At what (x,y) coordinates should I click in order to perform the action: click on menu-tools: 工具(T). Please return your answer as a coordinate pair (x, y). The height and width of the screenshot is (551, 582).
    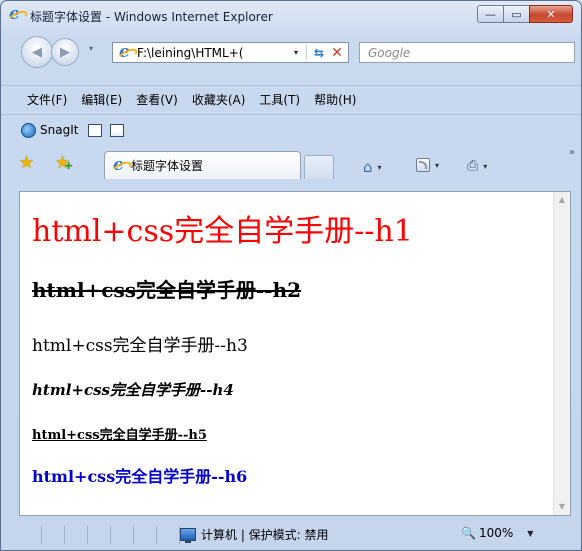
    Looking at the image, I should click on (279, 99).